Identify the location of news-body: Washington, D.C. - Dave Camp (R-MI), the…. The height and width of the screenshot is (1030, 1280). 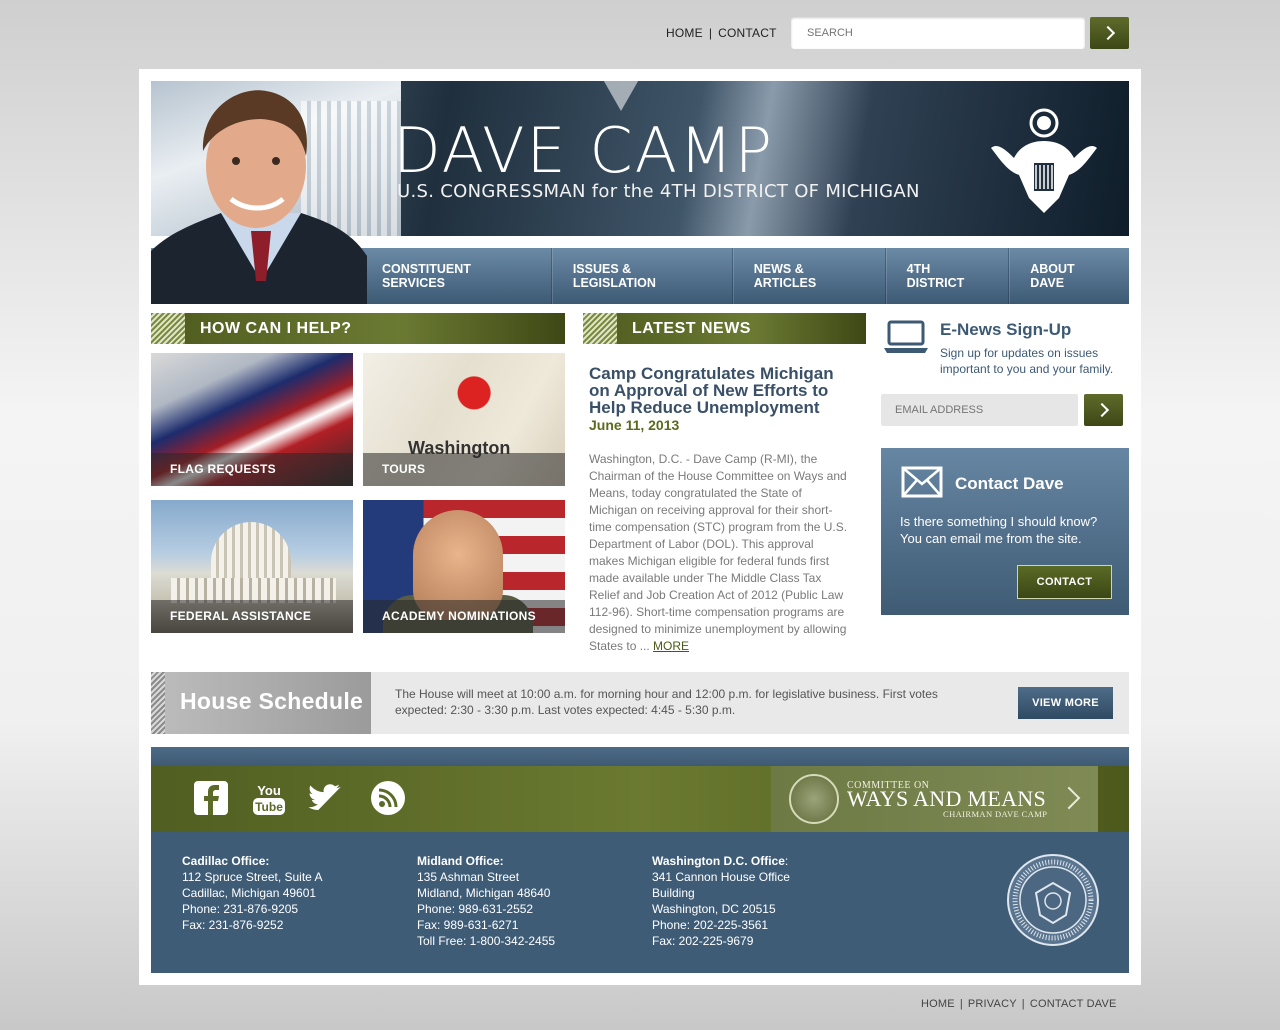
(719, 553).